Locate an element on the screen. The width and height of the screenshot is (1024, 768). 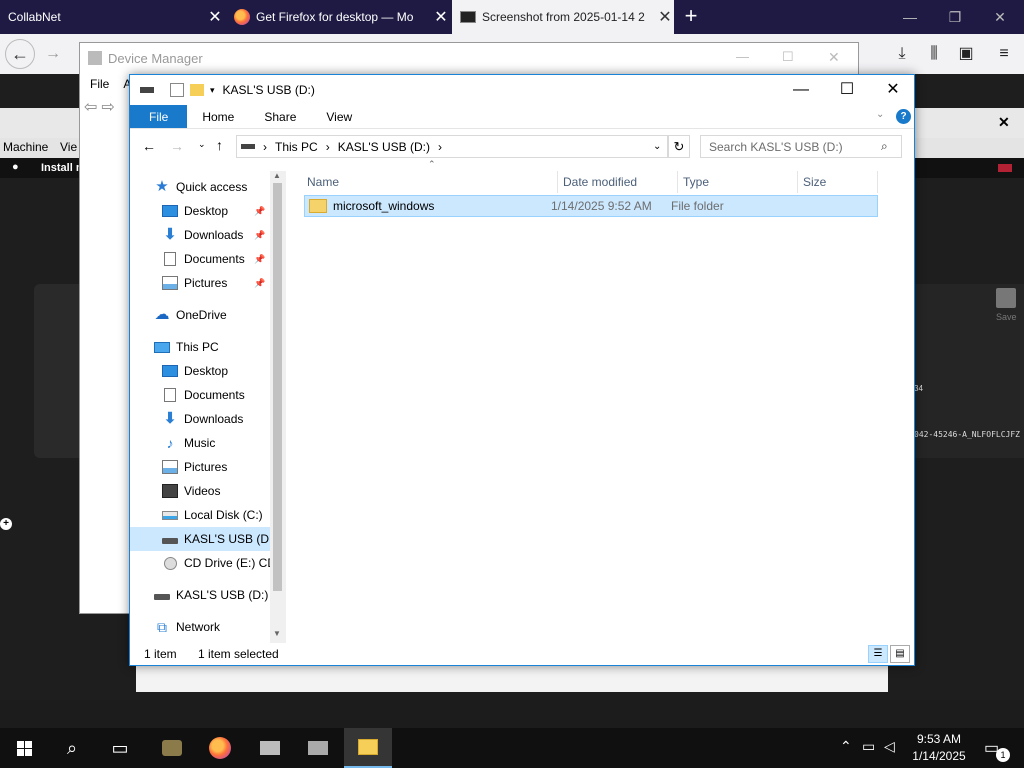
apple-icon: ● is located at coordinates (15, 167).